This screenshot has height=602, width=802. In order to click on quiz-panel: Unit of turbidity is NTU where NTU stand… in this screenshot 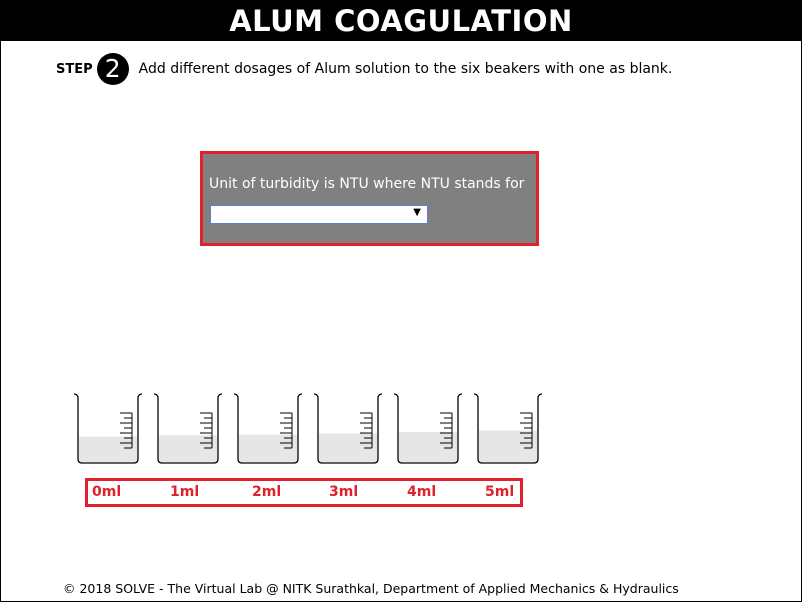, I will do `click(369, 198)`.